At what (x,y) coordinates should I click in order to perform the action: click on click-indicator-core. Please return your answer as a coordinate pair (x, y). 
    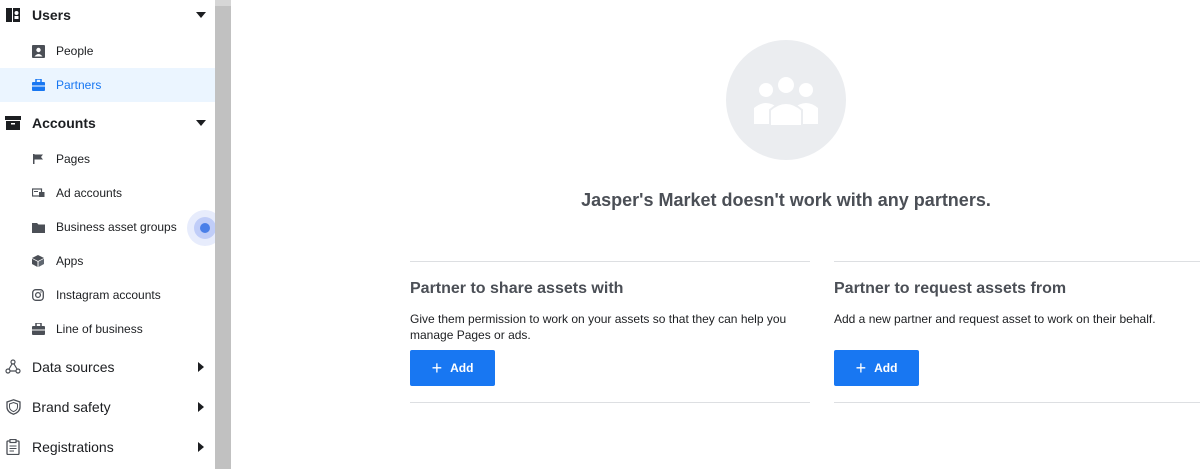
    Looking at the image, I should click on (205, 228).